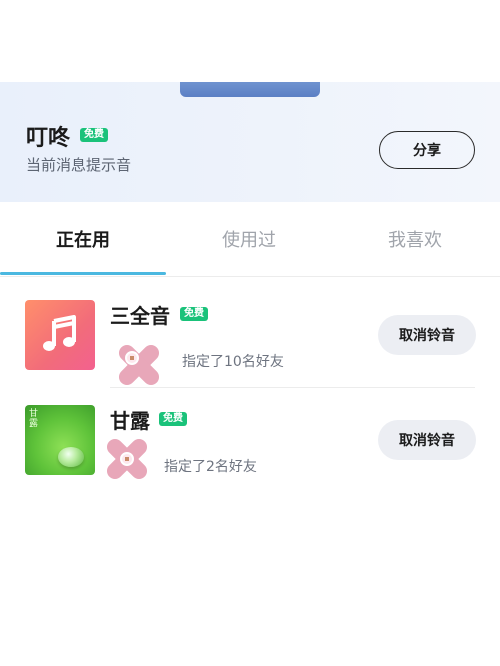 Image resolution: width=500 pixels, height=666 pixels. What do you see at coordinates (250, 41) in the screenshot?
I see `top-blank-area` at bounding box center [250, 41].